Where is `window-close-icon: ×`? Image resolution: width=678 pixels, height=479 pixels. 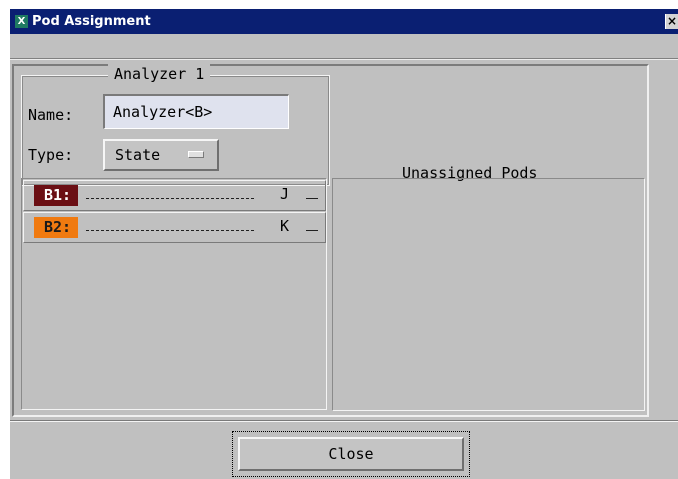
window-close-icon: × is located at coordinates (671, 21).